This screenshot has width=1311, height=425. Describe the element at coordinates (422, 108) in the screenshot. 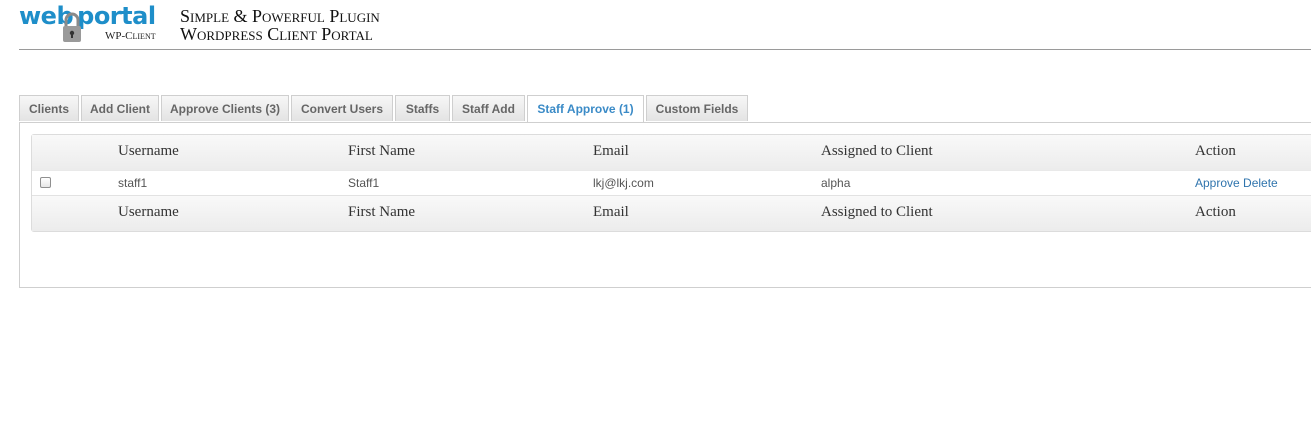

I see `tab-staffs: Staffs` at that location.